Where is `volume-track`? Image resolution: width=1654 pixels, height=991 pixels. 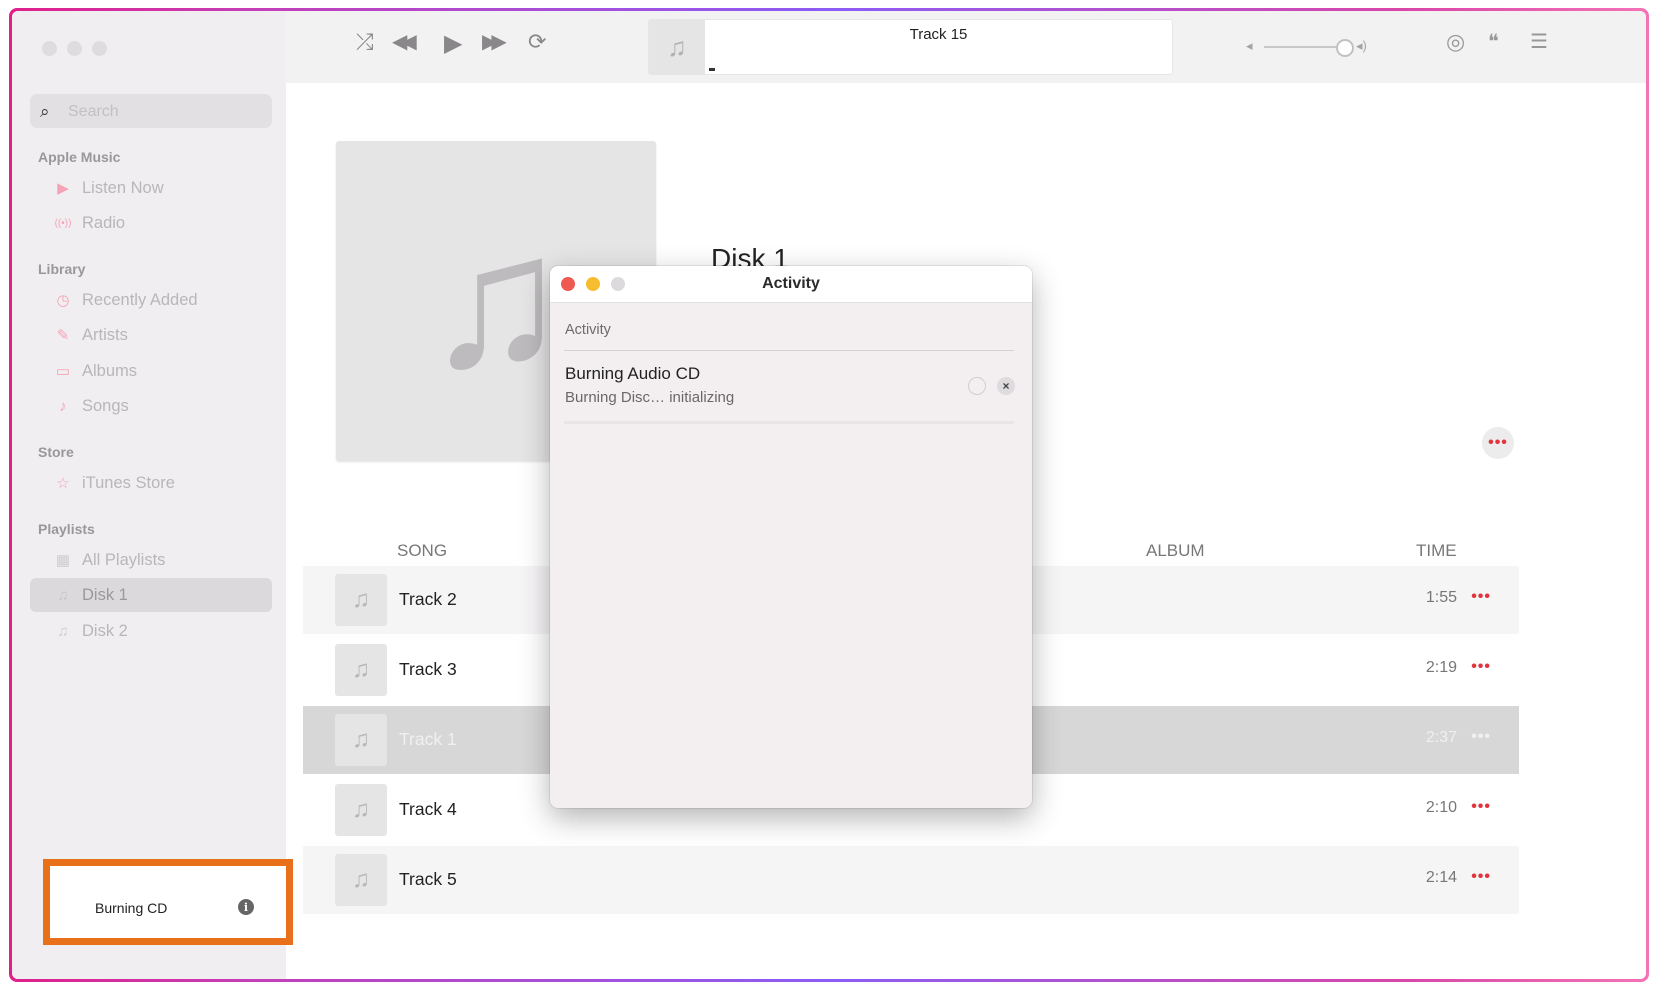 volume-track is located at coordinates (1304, 47).